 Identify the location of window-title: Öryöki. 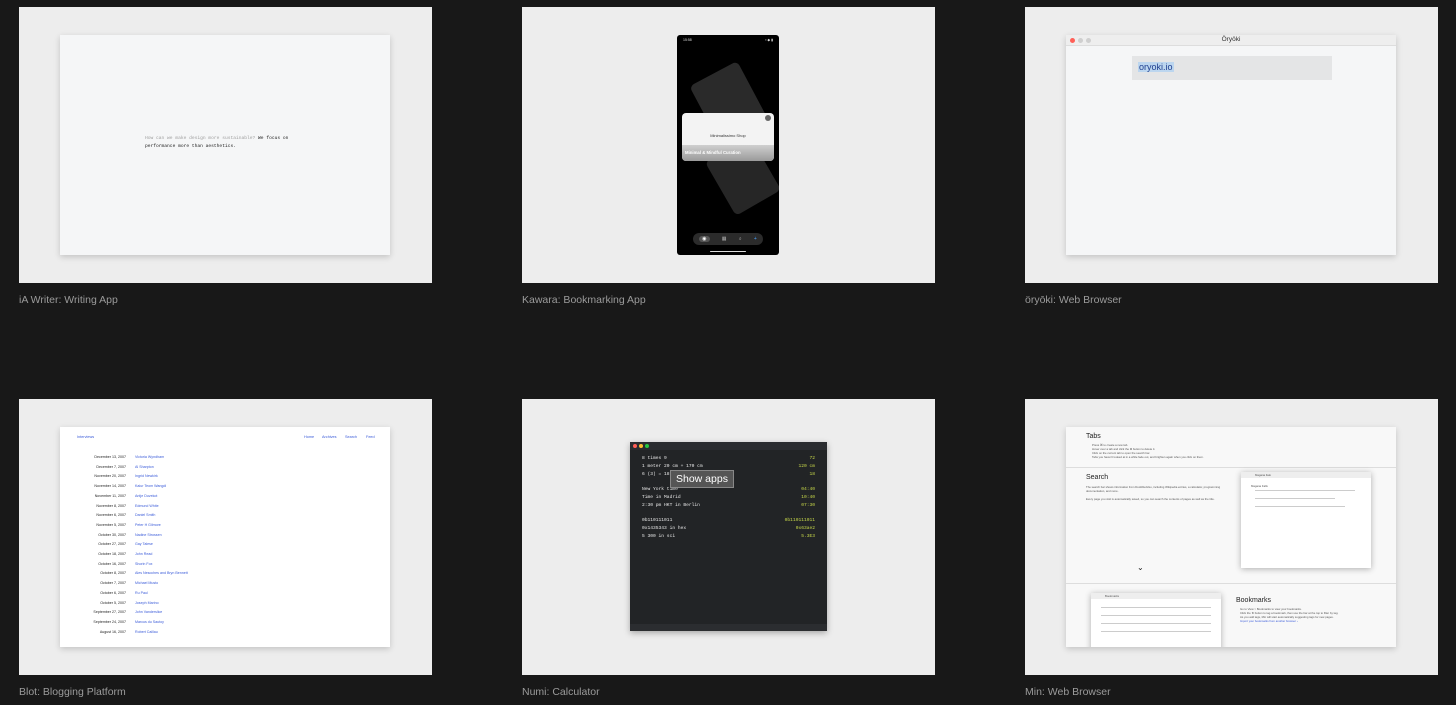
(1231, 39).